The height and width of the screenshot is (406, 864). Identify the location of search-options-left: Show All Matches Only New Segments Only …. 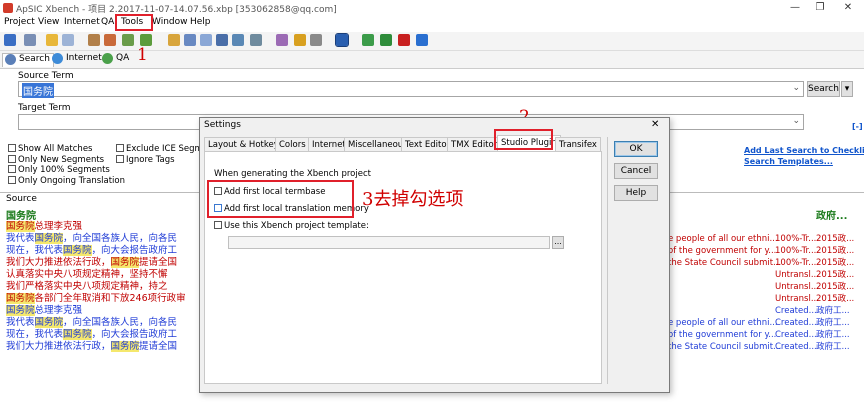
(66, 165).